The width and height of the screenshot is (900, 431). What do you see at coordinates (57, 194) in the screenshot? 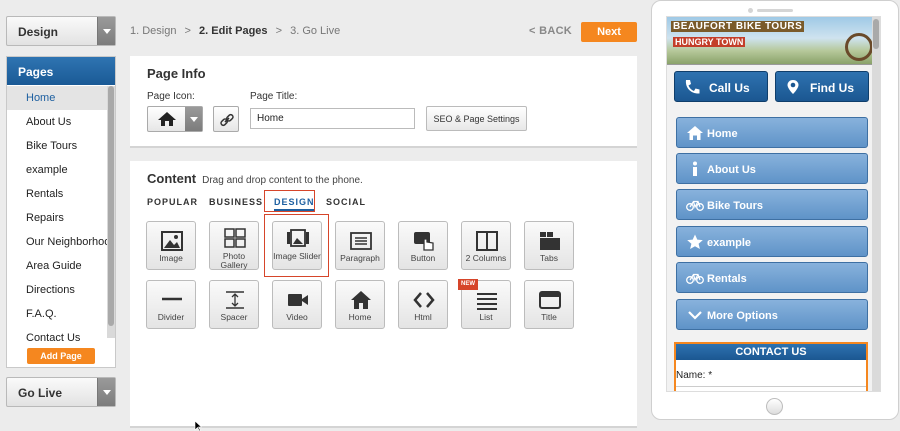
I see `page-item-rentals: Rentals` at bounding box center [57, 194].